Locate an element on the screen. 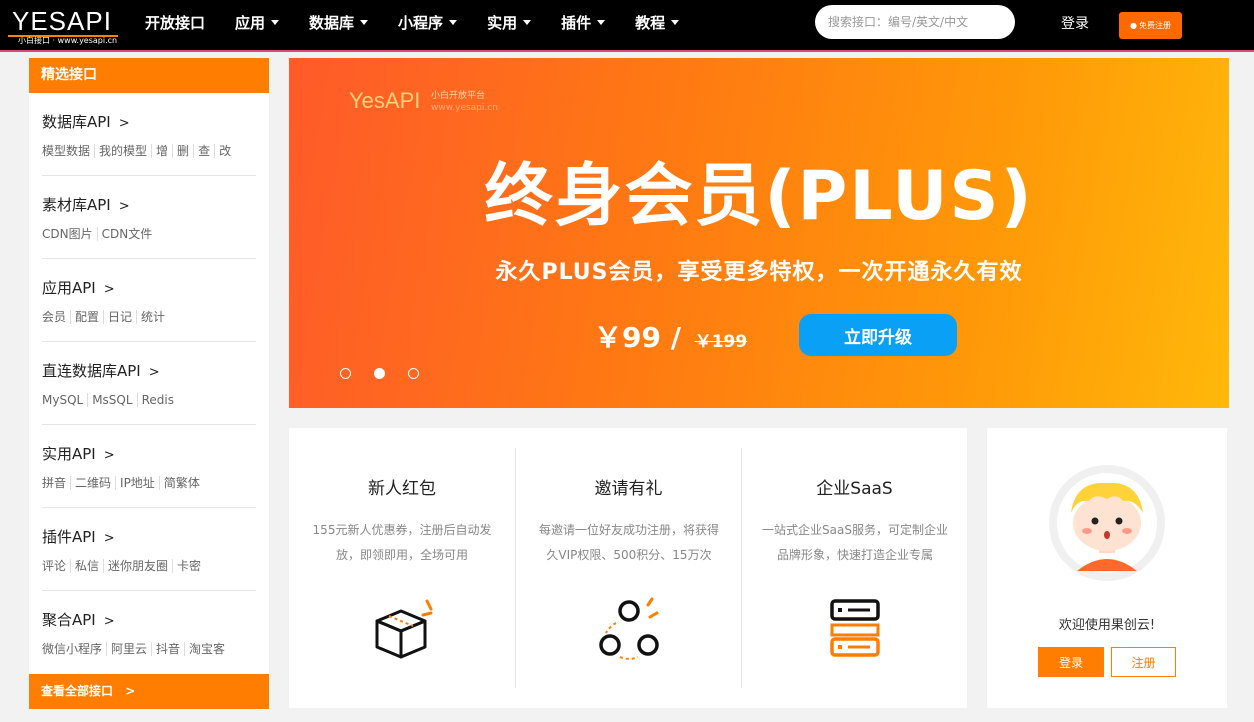 The height and width of the screenshot is (722, 1254). free-register-button: ● 免费注册 is located at coordinates (1150, 25).